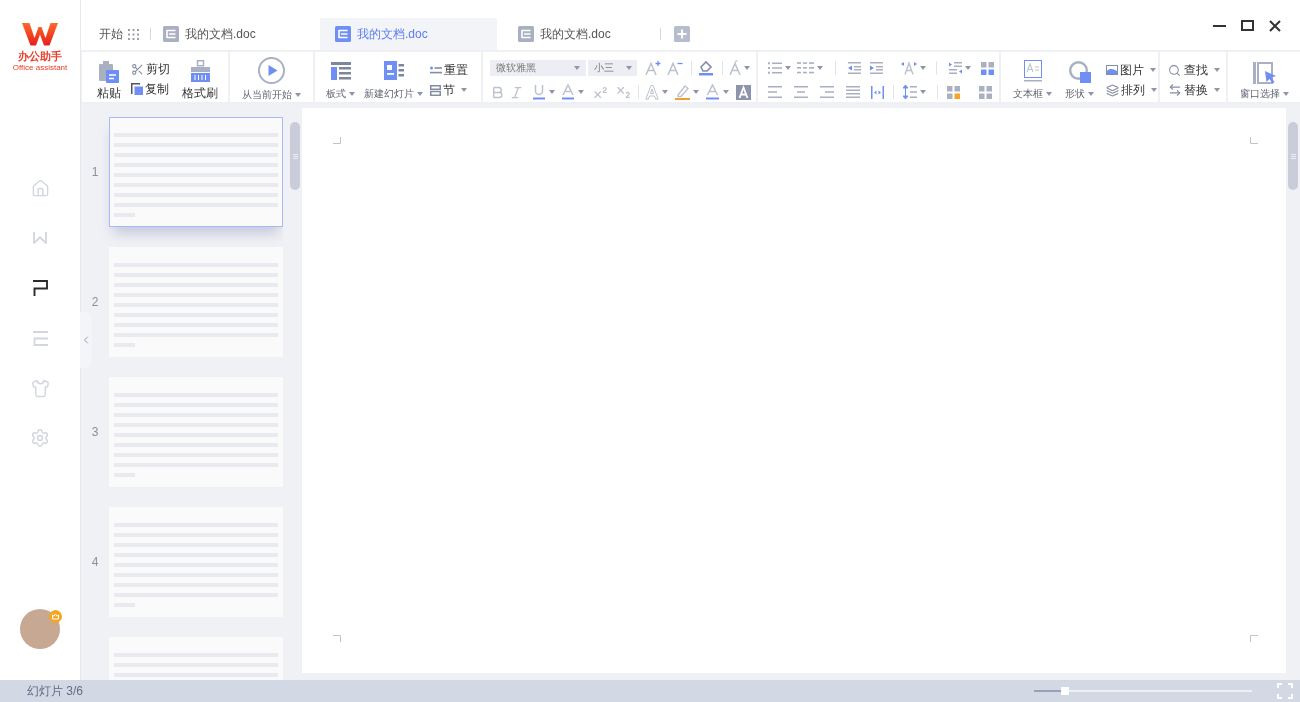 The height and width of the screenshot is (702, 1300). What do you see at coordinates (137, 69) in the screenshot?
I see `scissors-icon` at bounding box center [137, 69].